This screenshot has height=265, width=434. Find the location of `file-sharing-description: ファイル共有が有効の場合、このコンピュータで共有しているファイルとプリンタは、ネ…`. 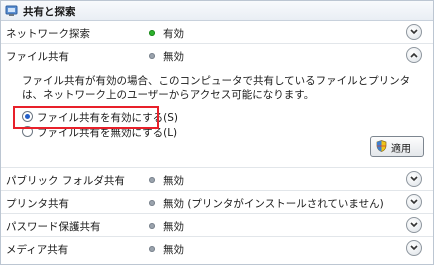

file-sharing-description: ファイル共有が有効の場合、このコンピュータで共有しているファイルとプリンタは、ネ… is located at coordinates (216, 88).